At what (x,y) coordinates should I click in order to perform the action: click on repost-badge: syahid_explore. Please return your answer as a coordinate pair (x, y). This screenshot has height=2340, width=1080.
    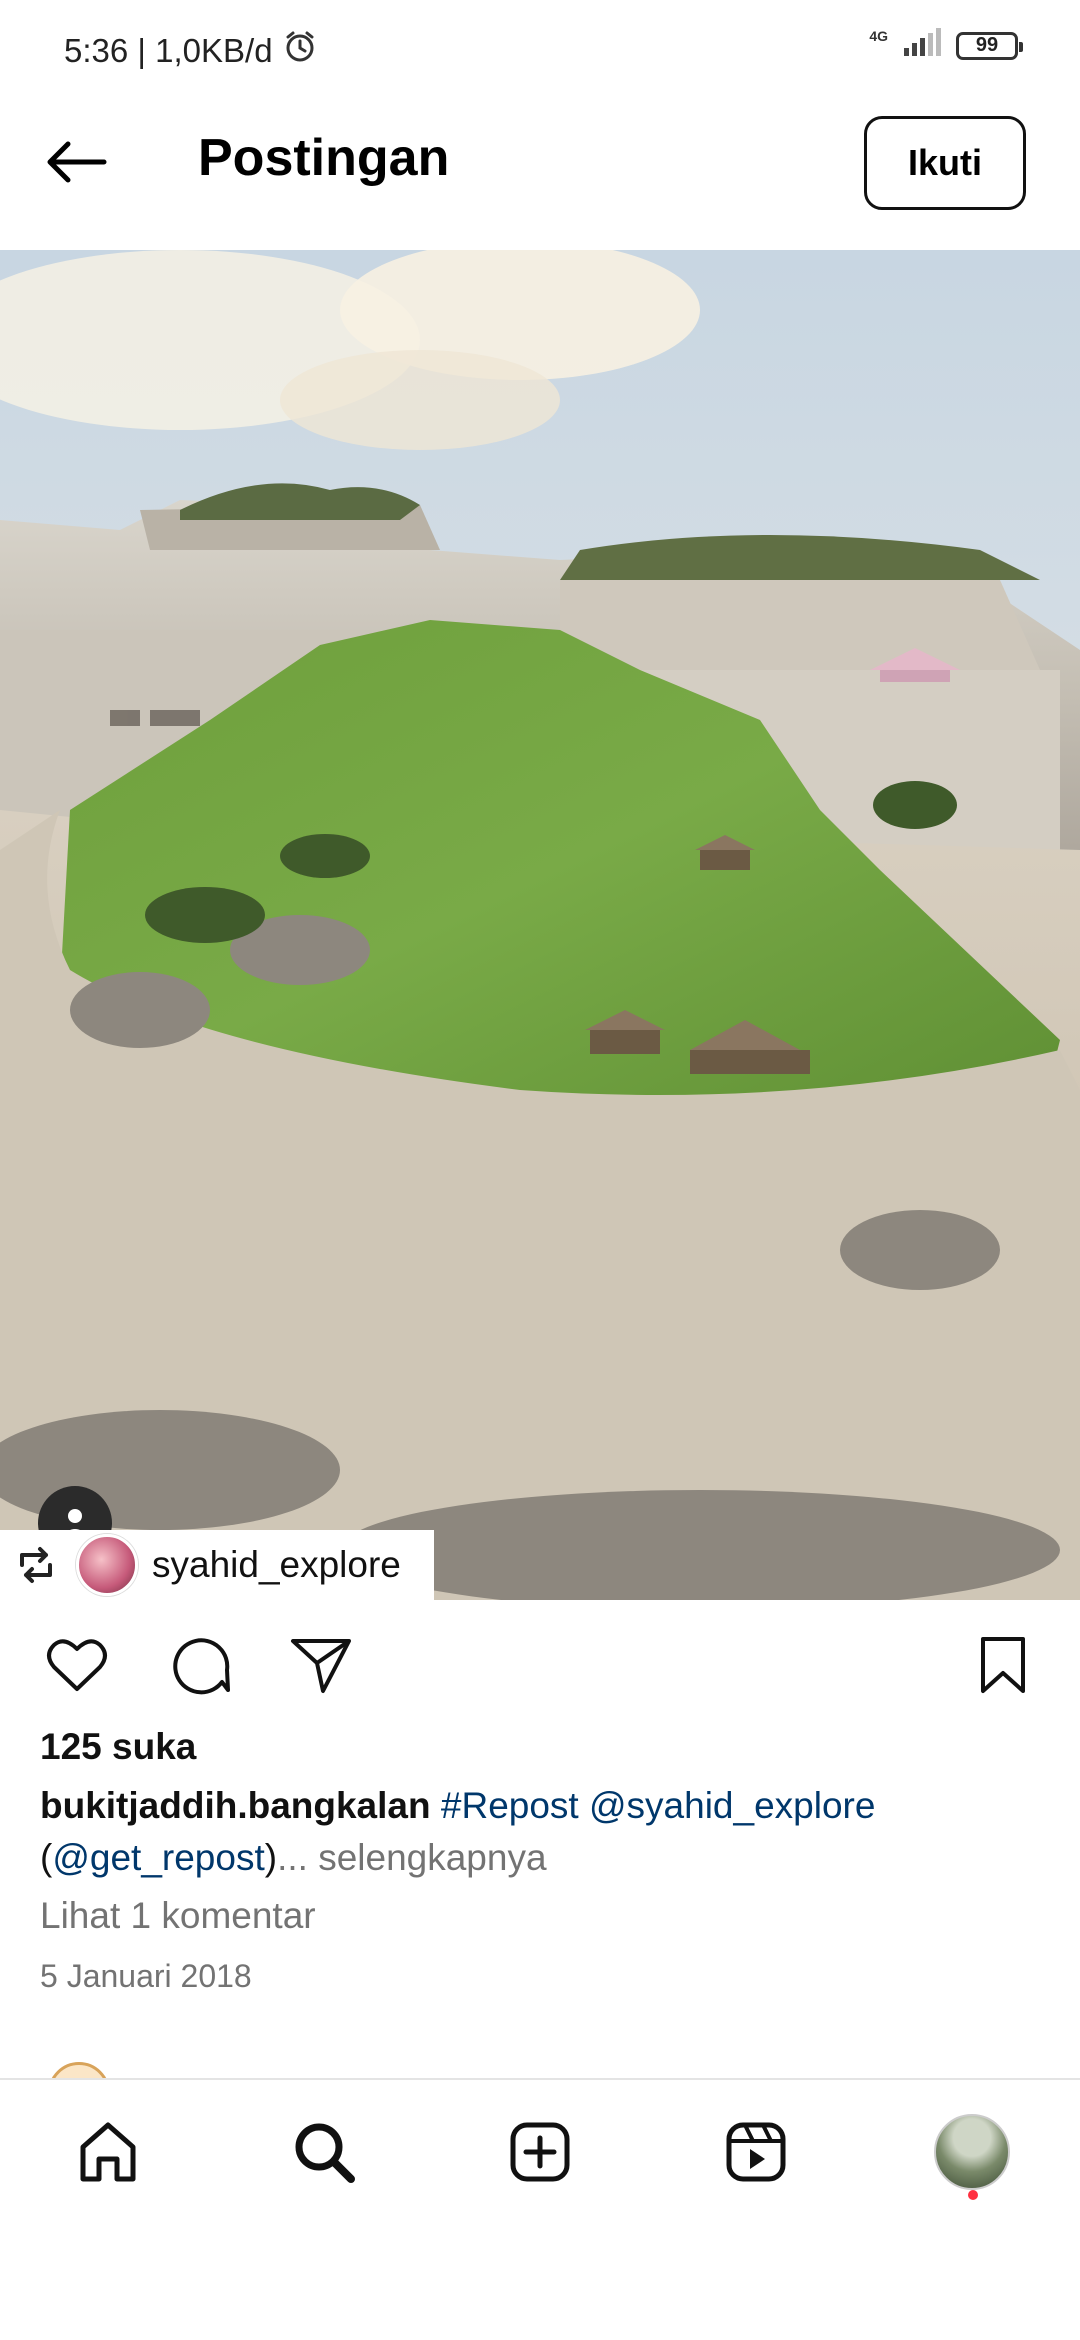
    Looking at the image, I should click on (217, 1565).